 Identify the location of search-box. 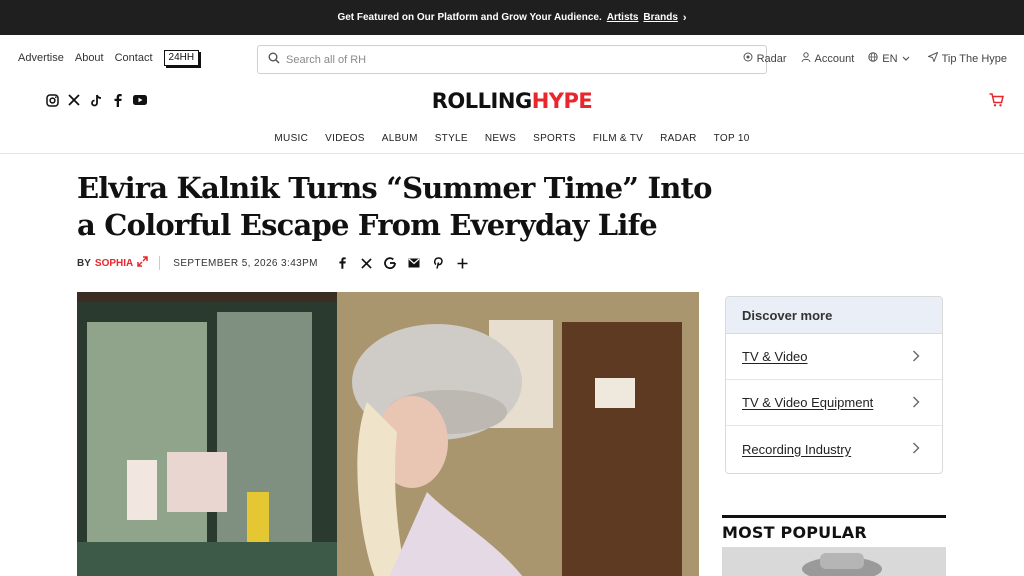
(512, 59).